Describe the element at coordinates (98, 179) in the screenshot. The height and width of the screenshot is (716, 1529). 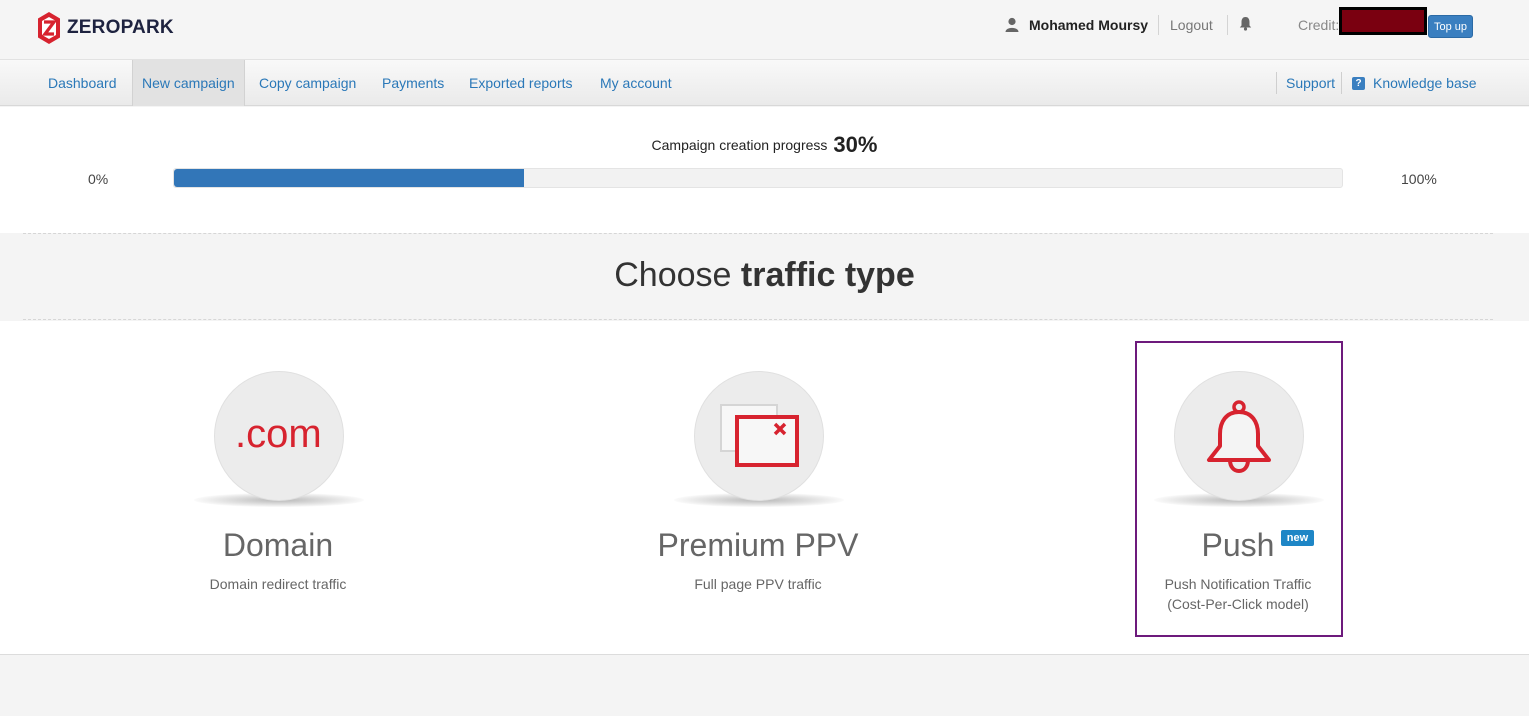
I see `progress-start-label: 0%` at that location.